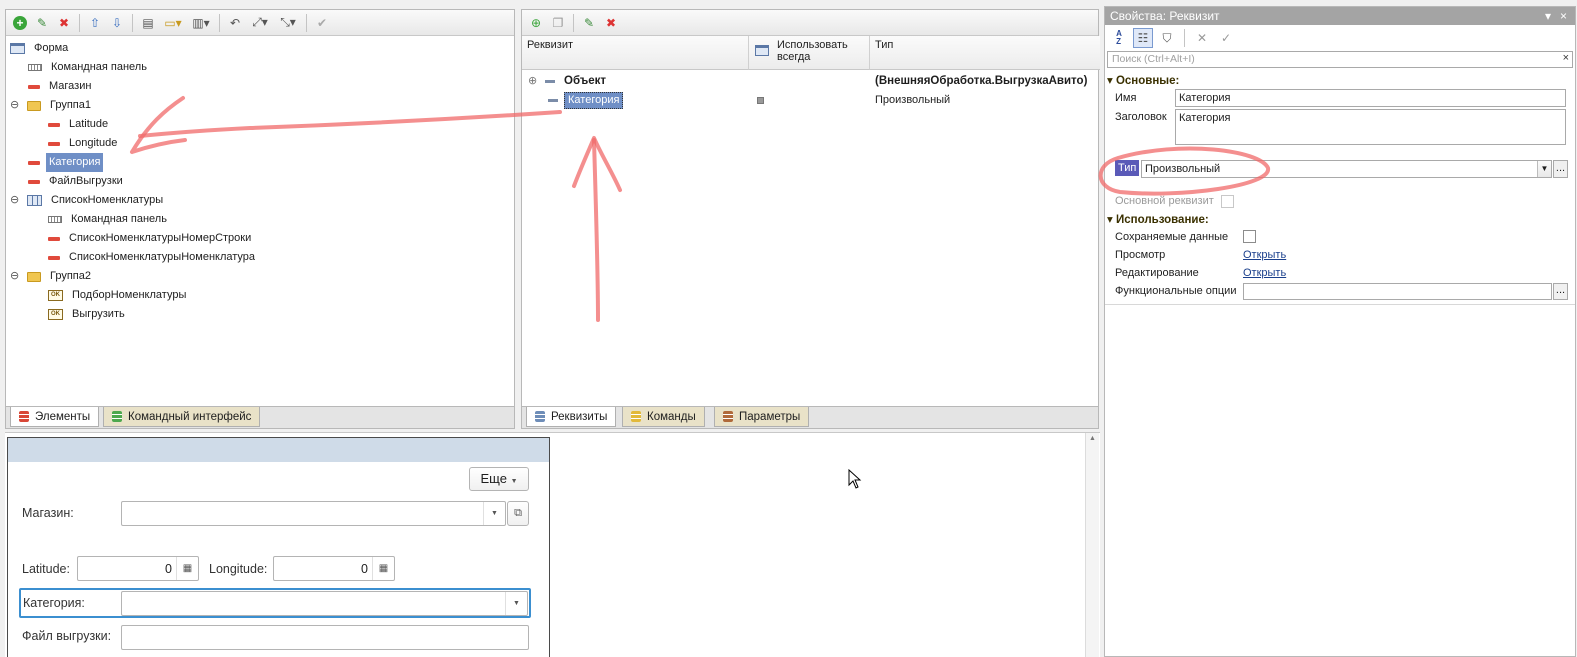 The width and height of the screenshot is (1577, 657). I want to click on saved-data-checkbox, so click(1249, 236).